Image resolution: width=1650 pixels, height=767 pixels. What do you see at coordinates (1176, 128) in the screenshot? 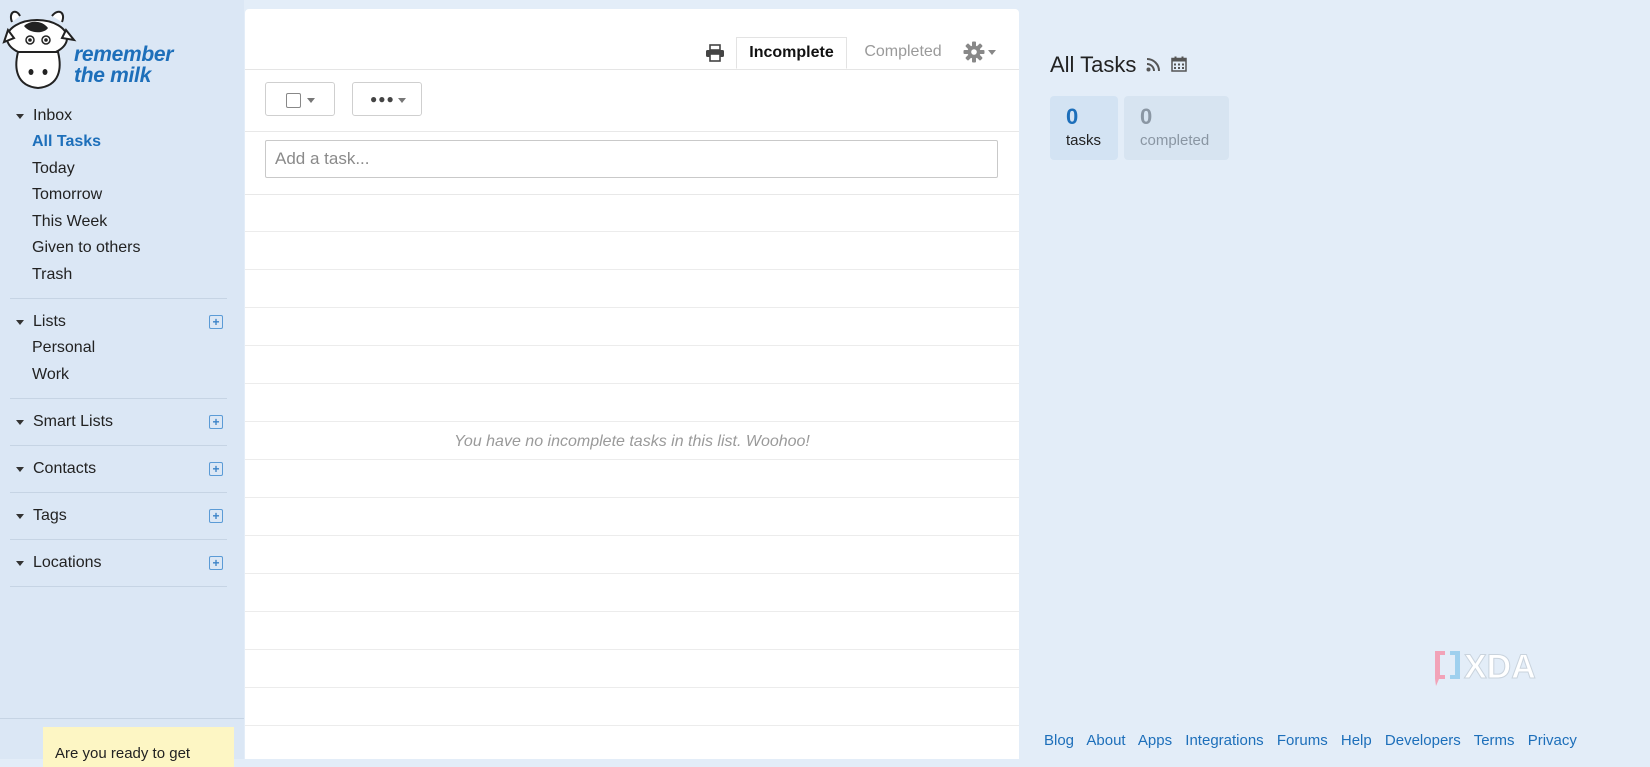
I see `stat-completed: 0 completed` at bounding box center [1176, 128].